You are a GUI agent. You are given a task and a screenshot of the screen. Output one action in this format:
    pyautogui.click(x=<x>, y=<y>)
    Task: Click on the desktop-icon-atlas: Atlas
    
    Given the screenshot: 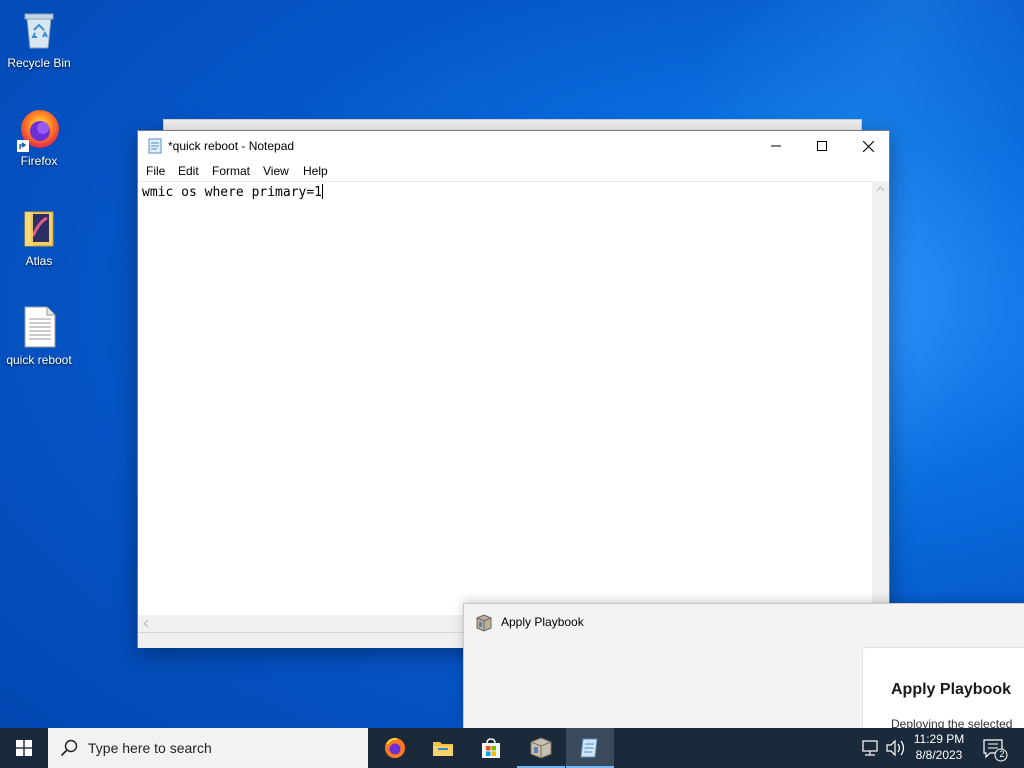 What is the action you would take?
    pyautogui.click(x=39, y=237)
    